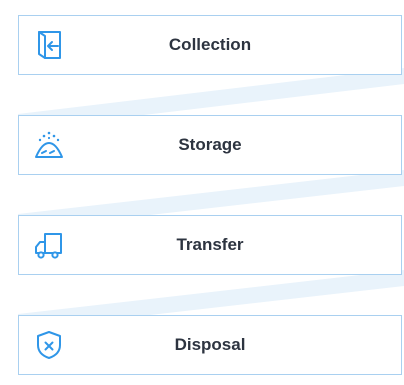  I want to click on step-collection: Collection, so click(210, 45).